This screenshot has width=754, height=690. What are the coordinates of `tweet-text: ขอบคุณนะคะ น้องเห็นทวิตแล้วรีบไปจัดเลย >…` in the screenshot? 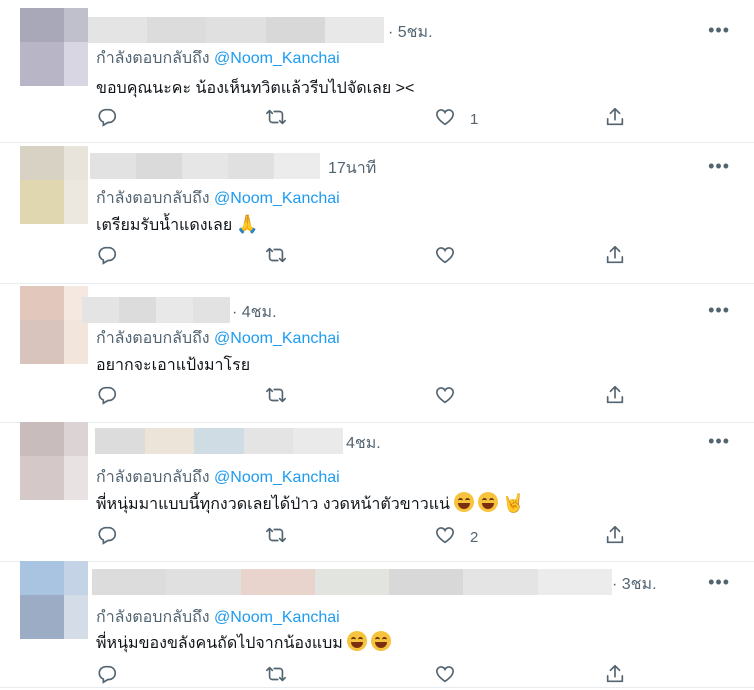 It's located at (255, 88).